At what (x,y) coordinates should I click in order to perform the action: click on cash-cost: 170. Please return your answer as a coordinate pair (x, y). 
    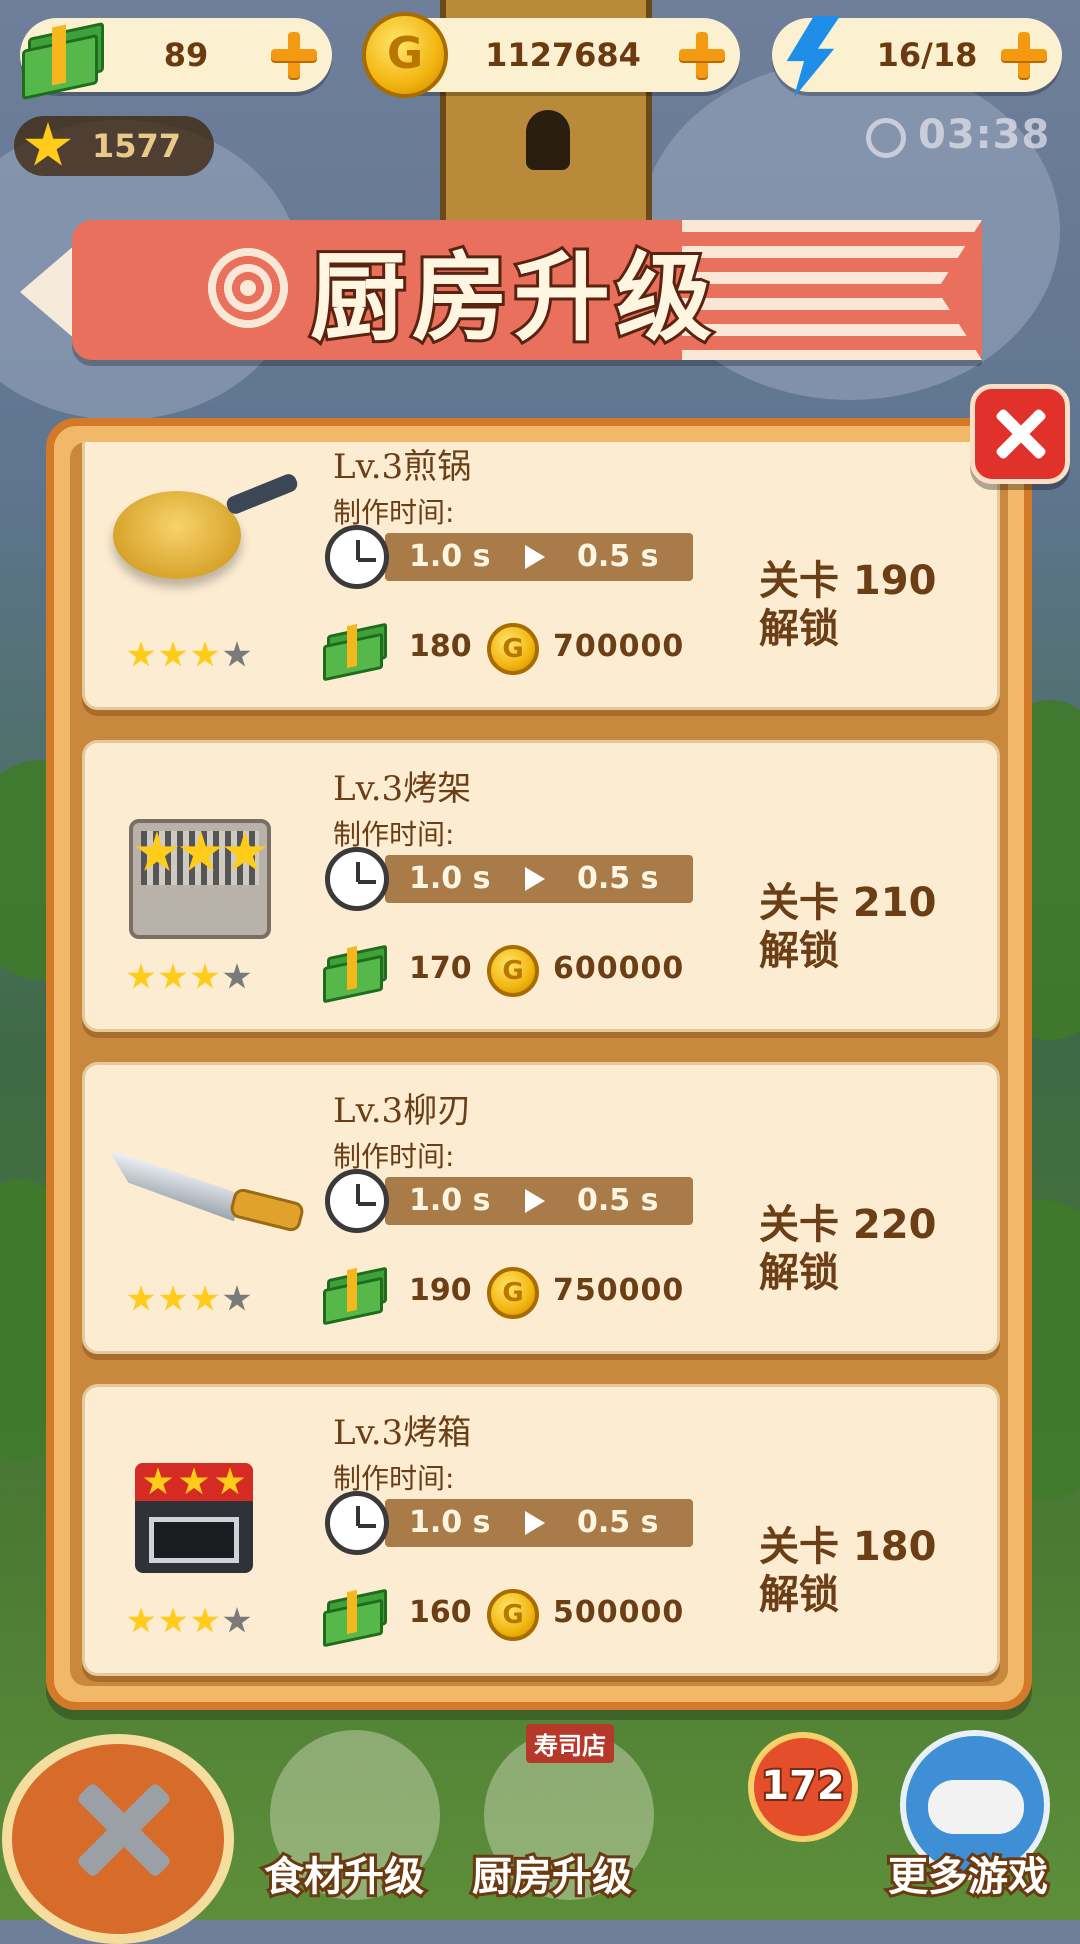
    Looking at the image, I should click on (440, 968).